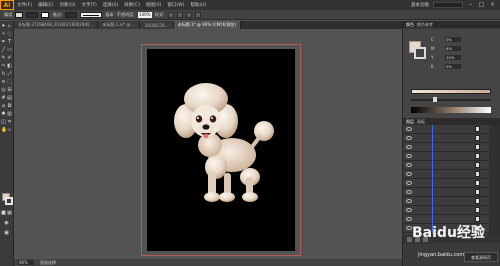  Describe the element at coordinates (9, 74) in the screenshot. I see `scale-tool-icon: ⤢` at that location.